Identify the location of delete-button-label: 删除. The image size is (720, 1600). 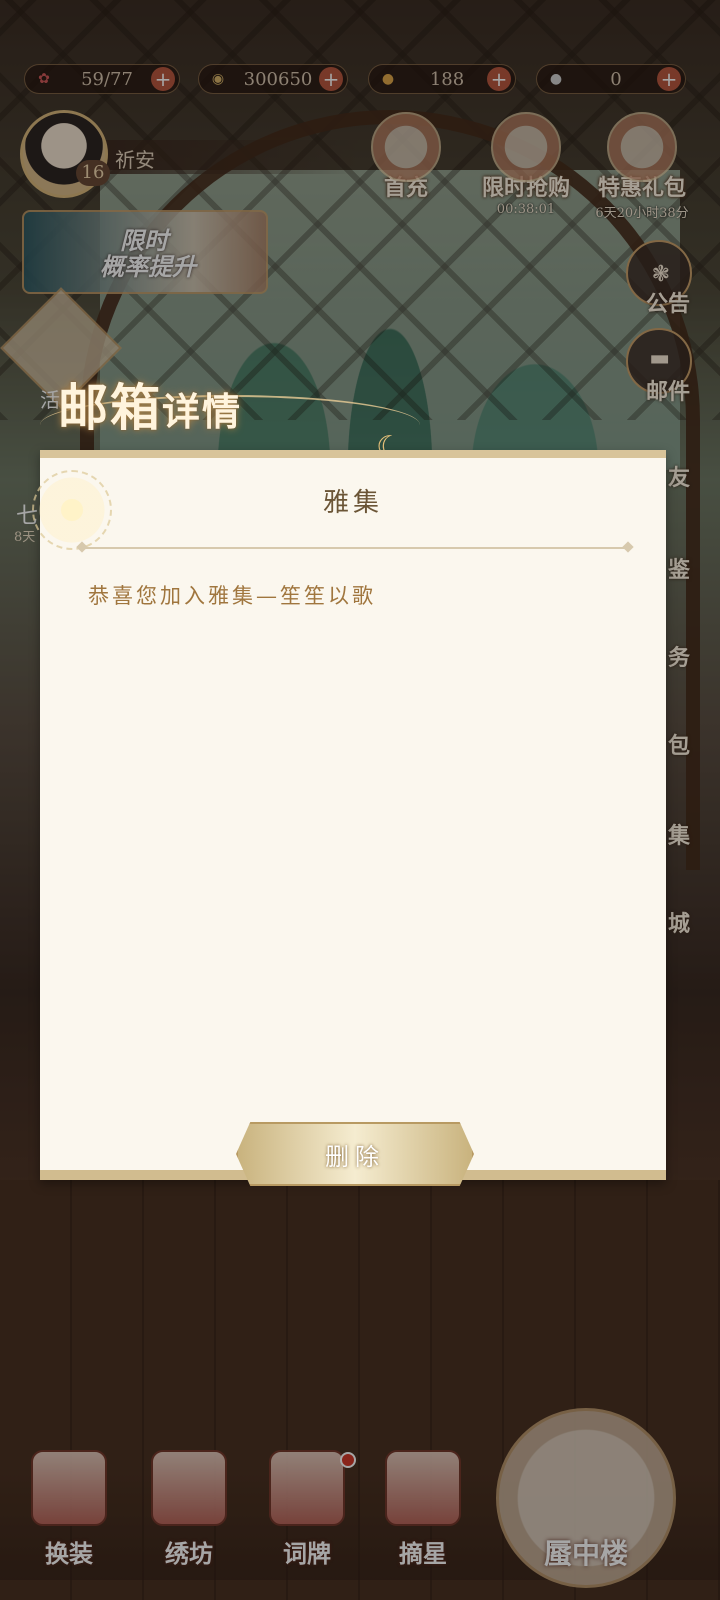
(355, 1156).